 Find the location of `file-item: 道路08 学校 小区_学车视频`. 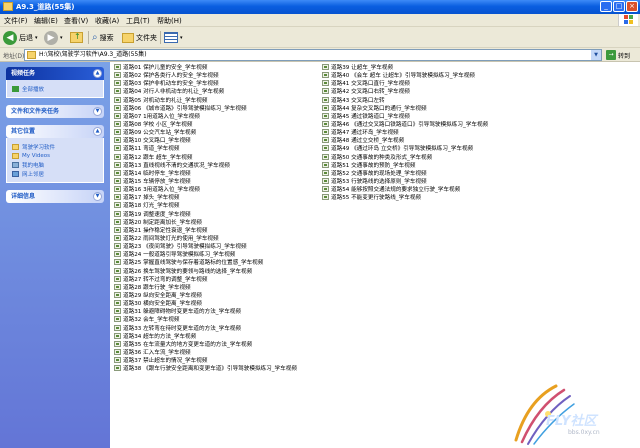

file-item: 道路08 学校 小区_学车视频 is located at coordinates (205, 124).